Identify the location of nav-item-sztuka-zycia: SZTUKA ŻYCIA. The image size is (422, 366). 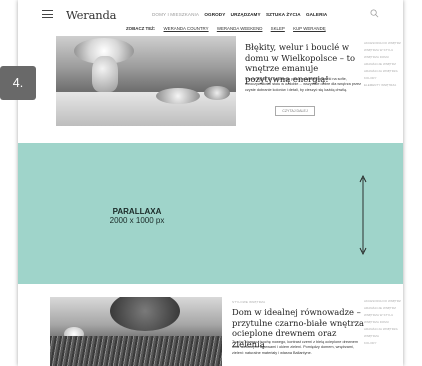
(283, 14).